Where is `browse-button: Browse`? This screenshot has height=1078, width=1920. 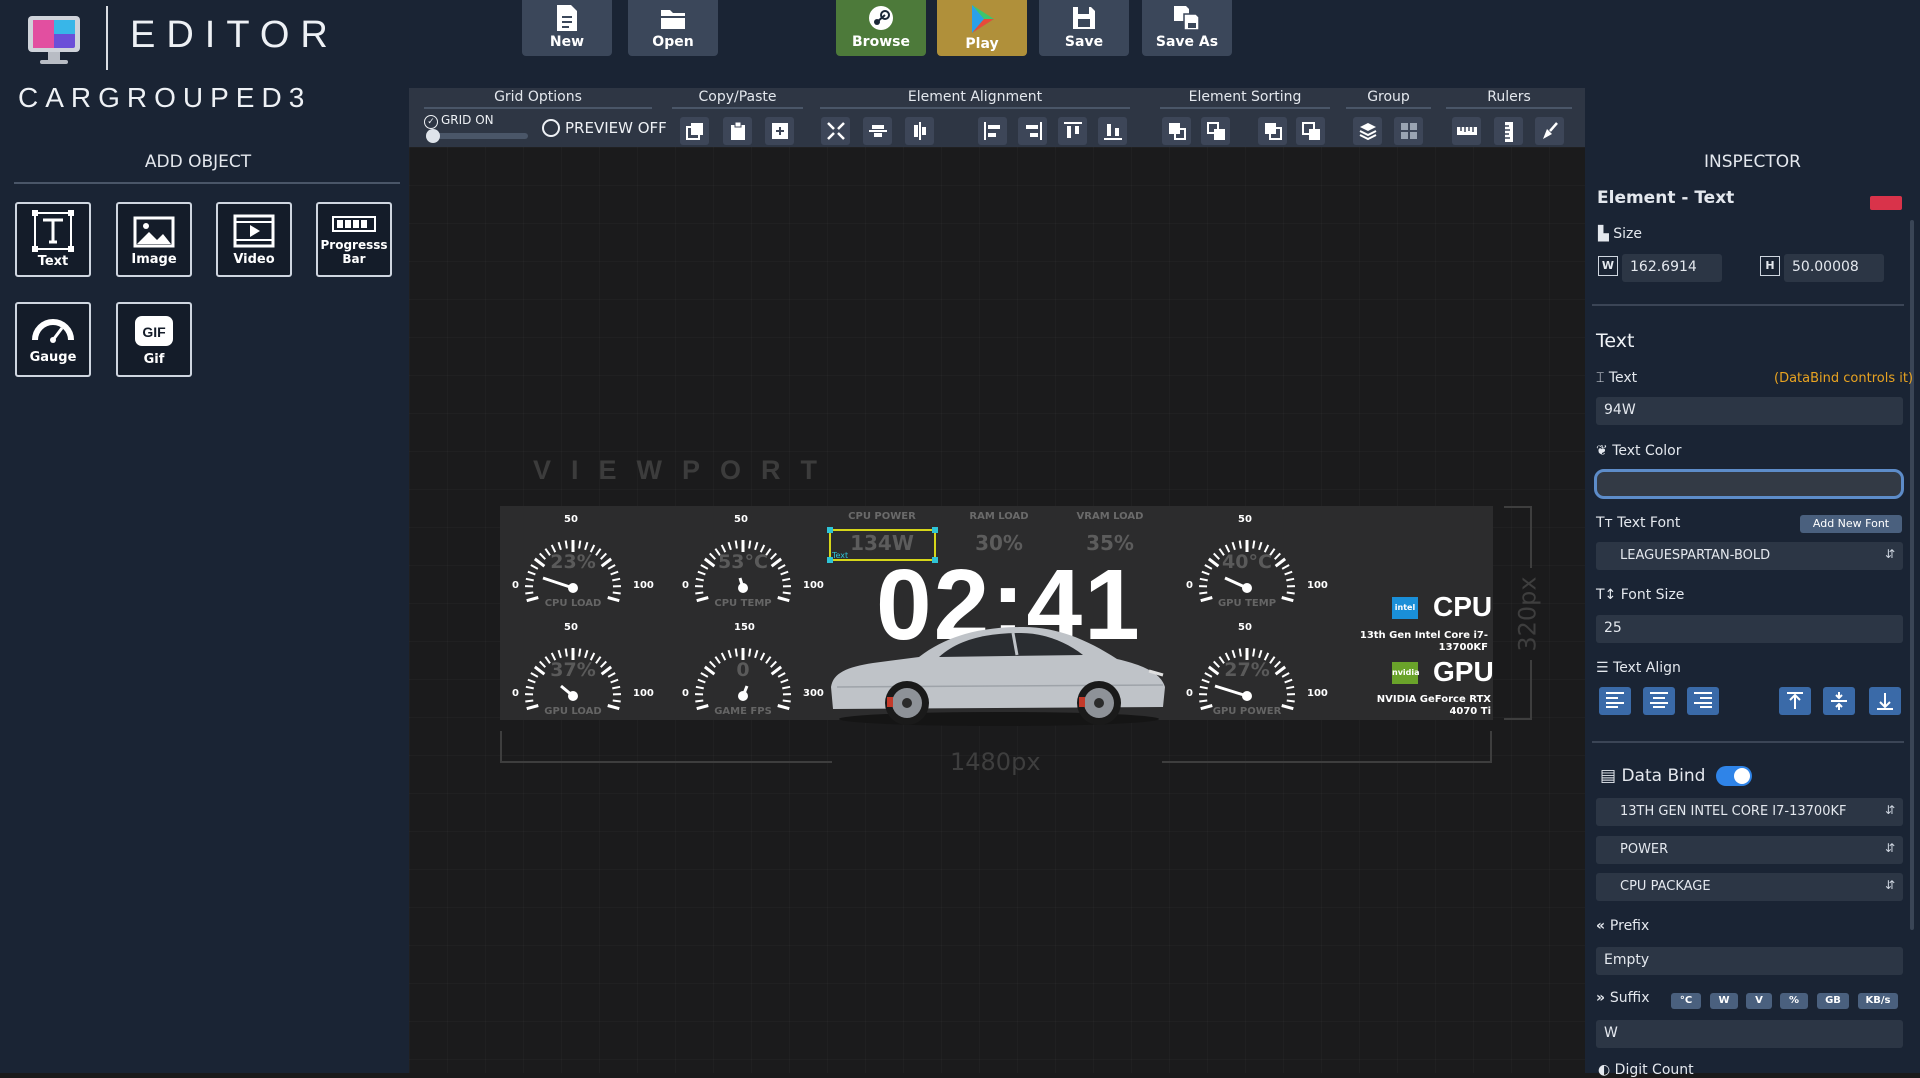 browse-button: Browse is located at coordinates (881, 28).